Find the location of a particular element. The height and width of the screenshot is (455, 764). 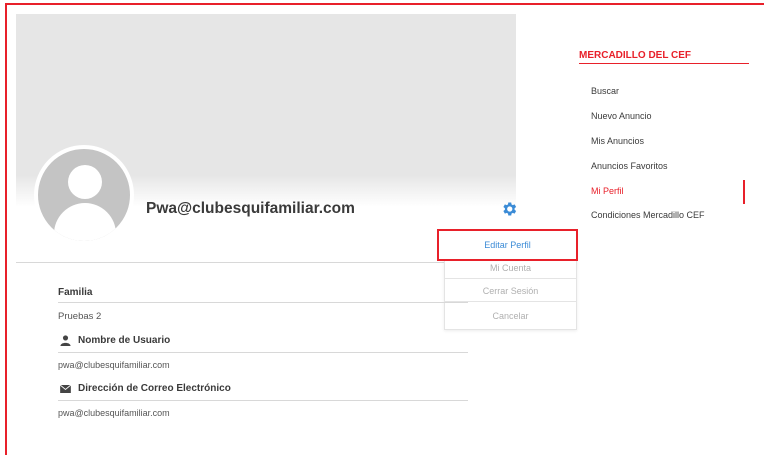

sidebar-item-buscar: Buscar is located at coordinates (605, 91).